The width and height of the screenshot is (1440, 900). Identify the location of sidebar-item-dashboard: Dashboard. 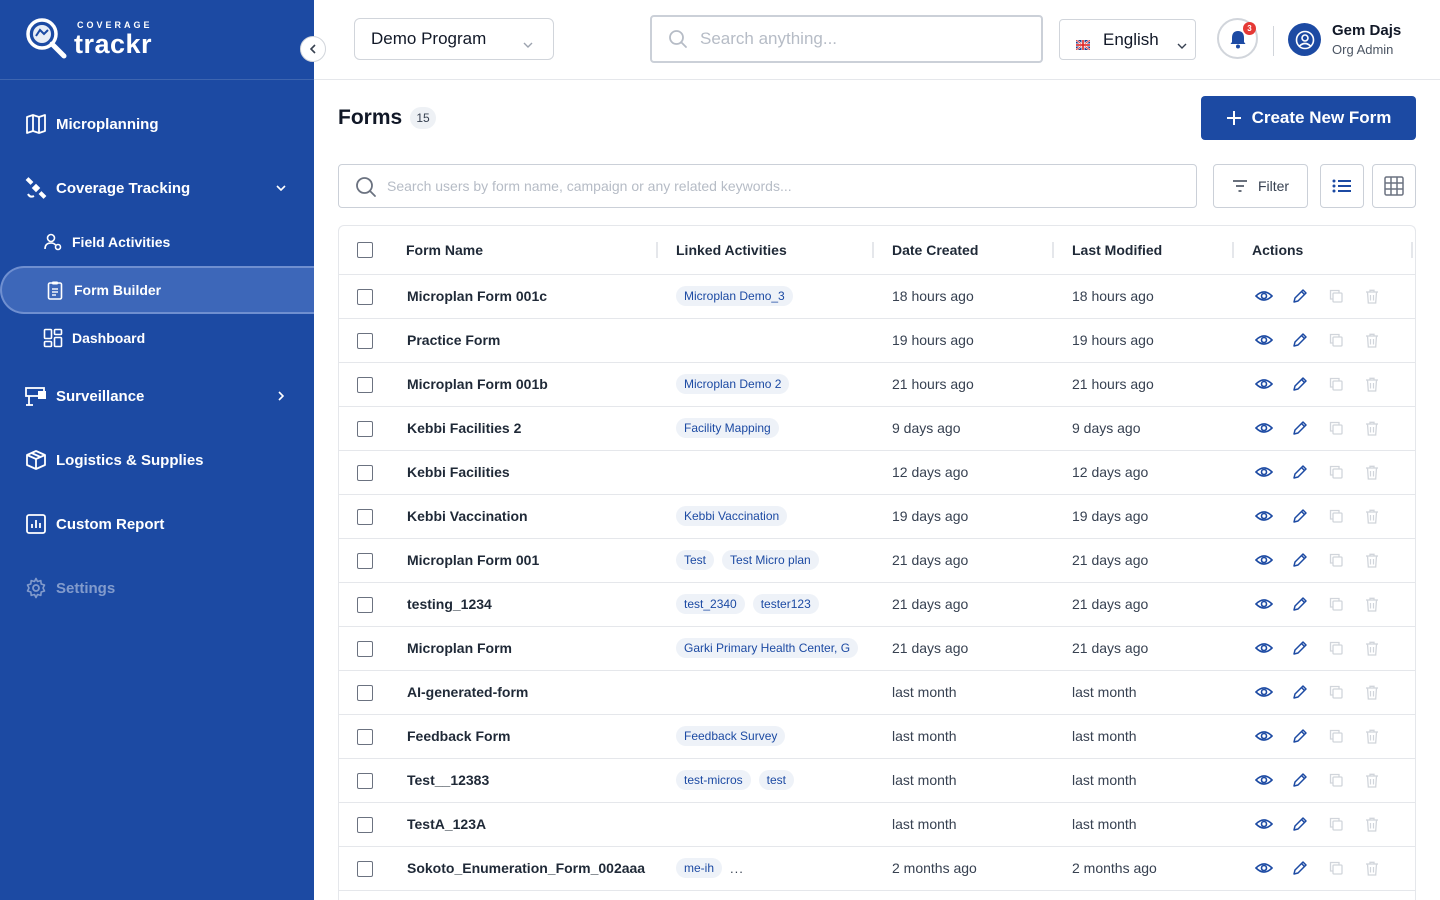
(157, 338).